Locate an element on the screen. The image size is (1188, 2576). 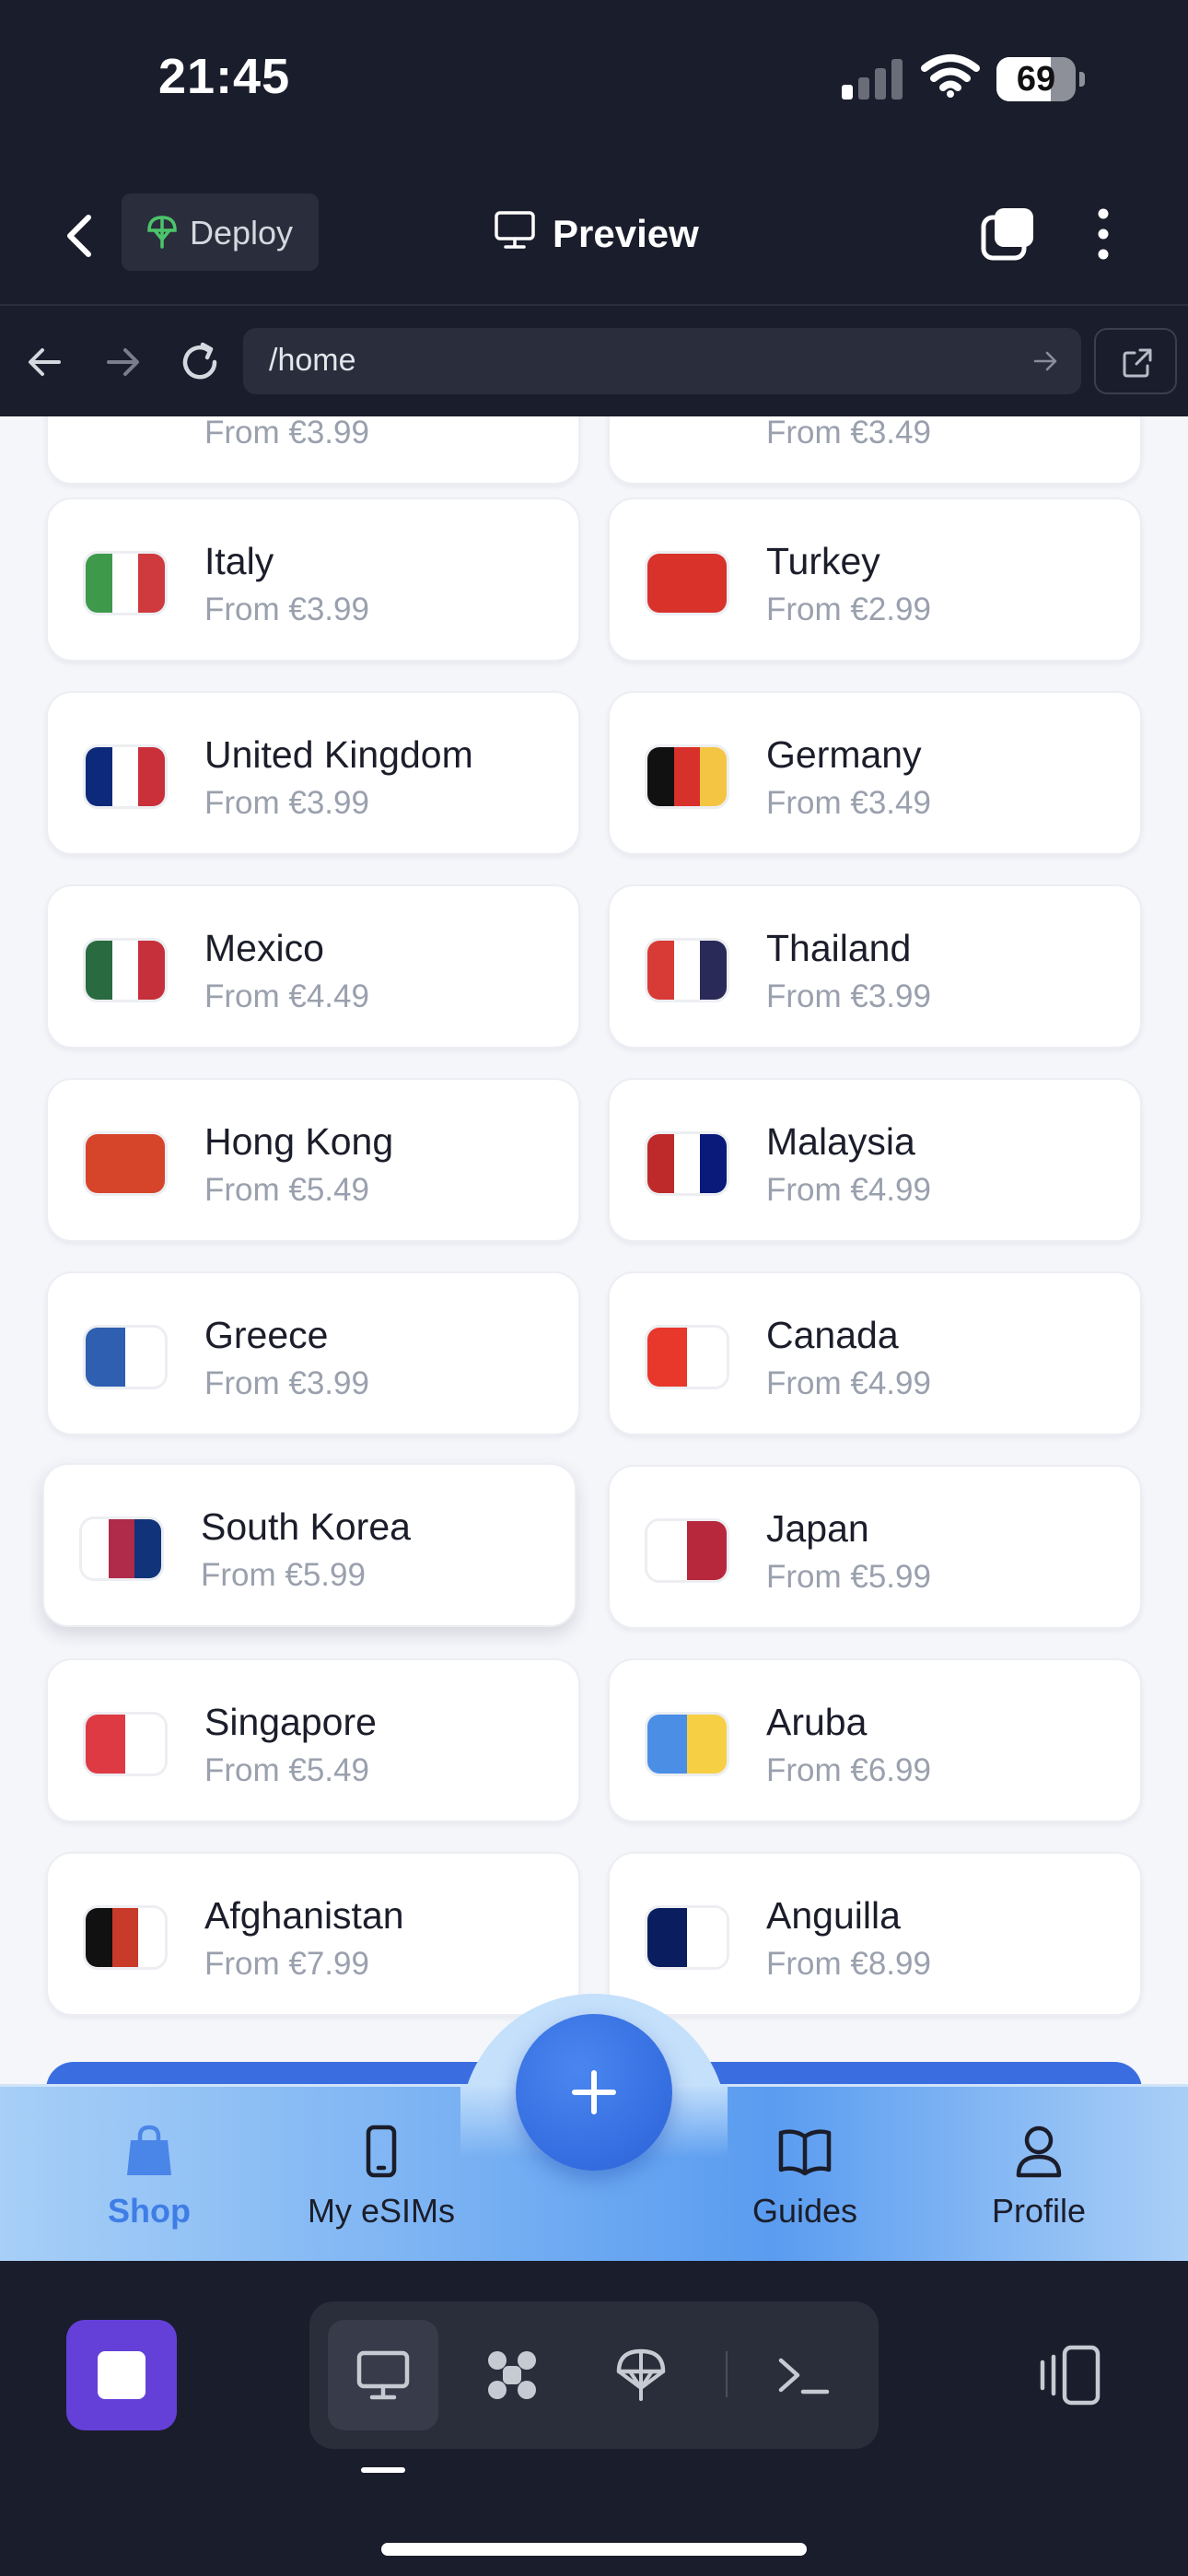
country-card-mexico: Mexico From €4.49 is located at coordinates (313, 966).